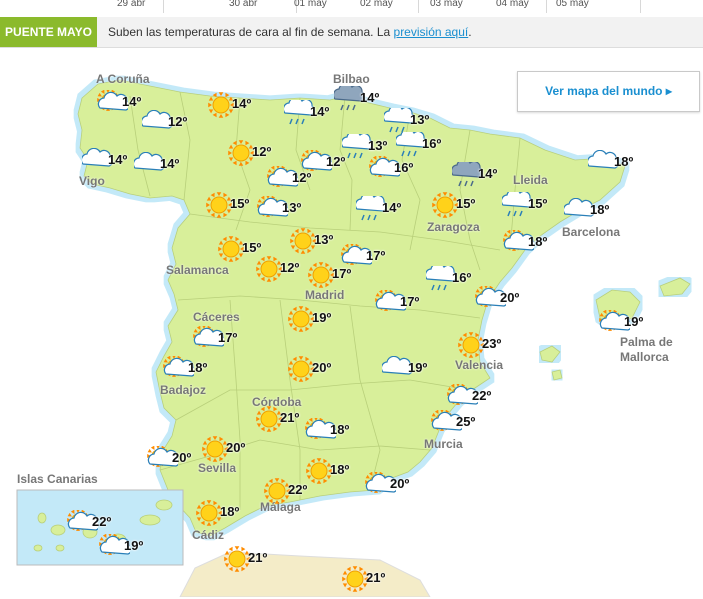 Image resolution: width=703 pixels, height=599 pixels. I want to click on city-label-caceres: Cáceres, so click(216, 317).